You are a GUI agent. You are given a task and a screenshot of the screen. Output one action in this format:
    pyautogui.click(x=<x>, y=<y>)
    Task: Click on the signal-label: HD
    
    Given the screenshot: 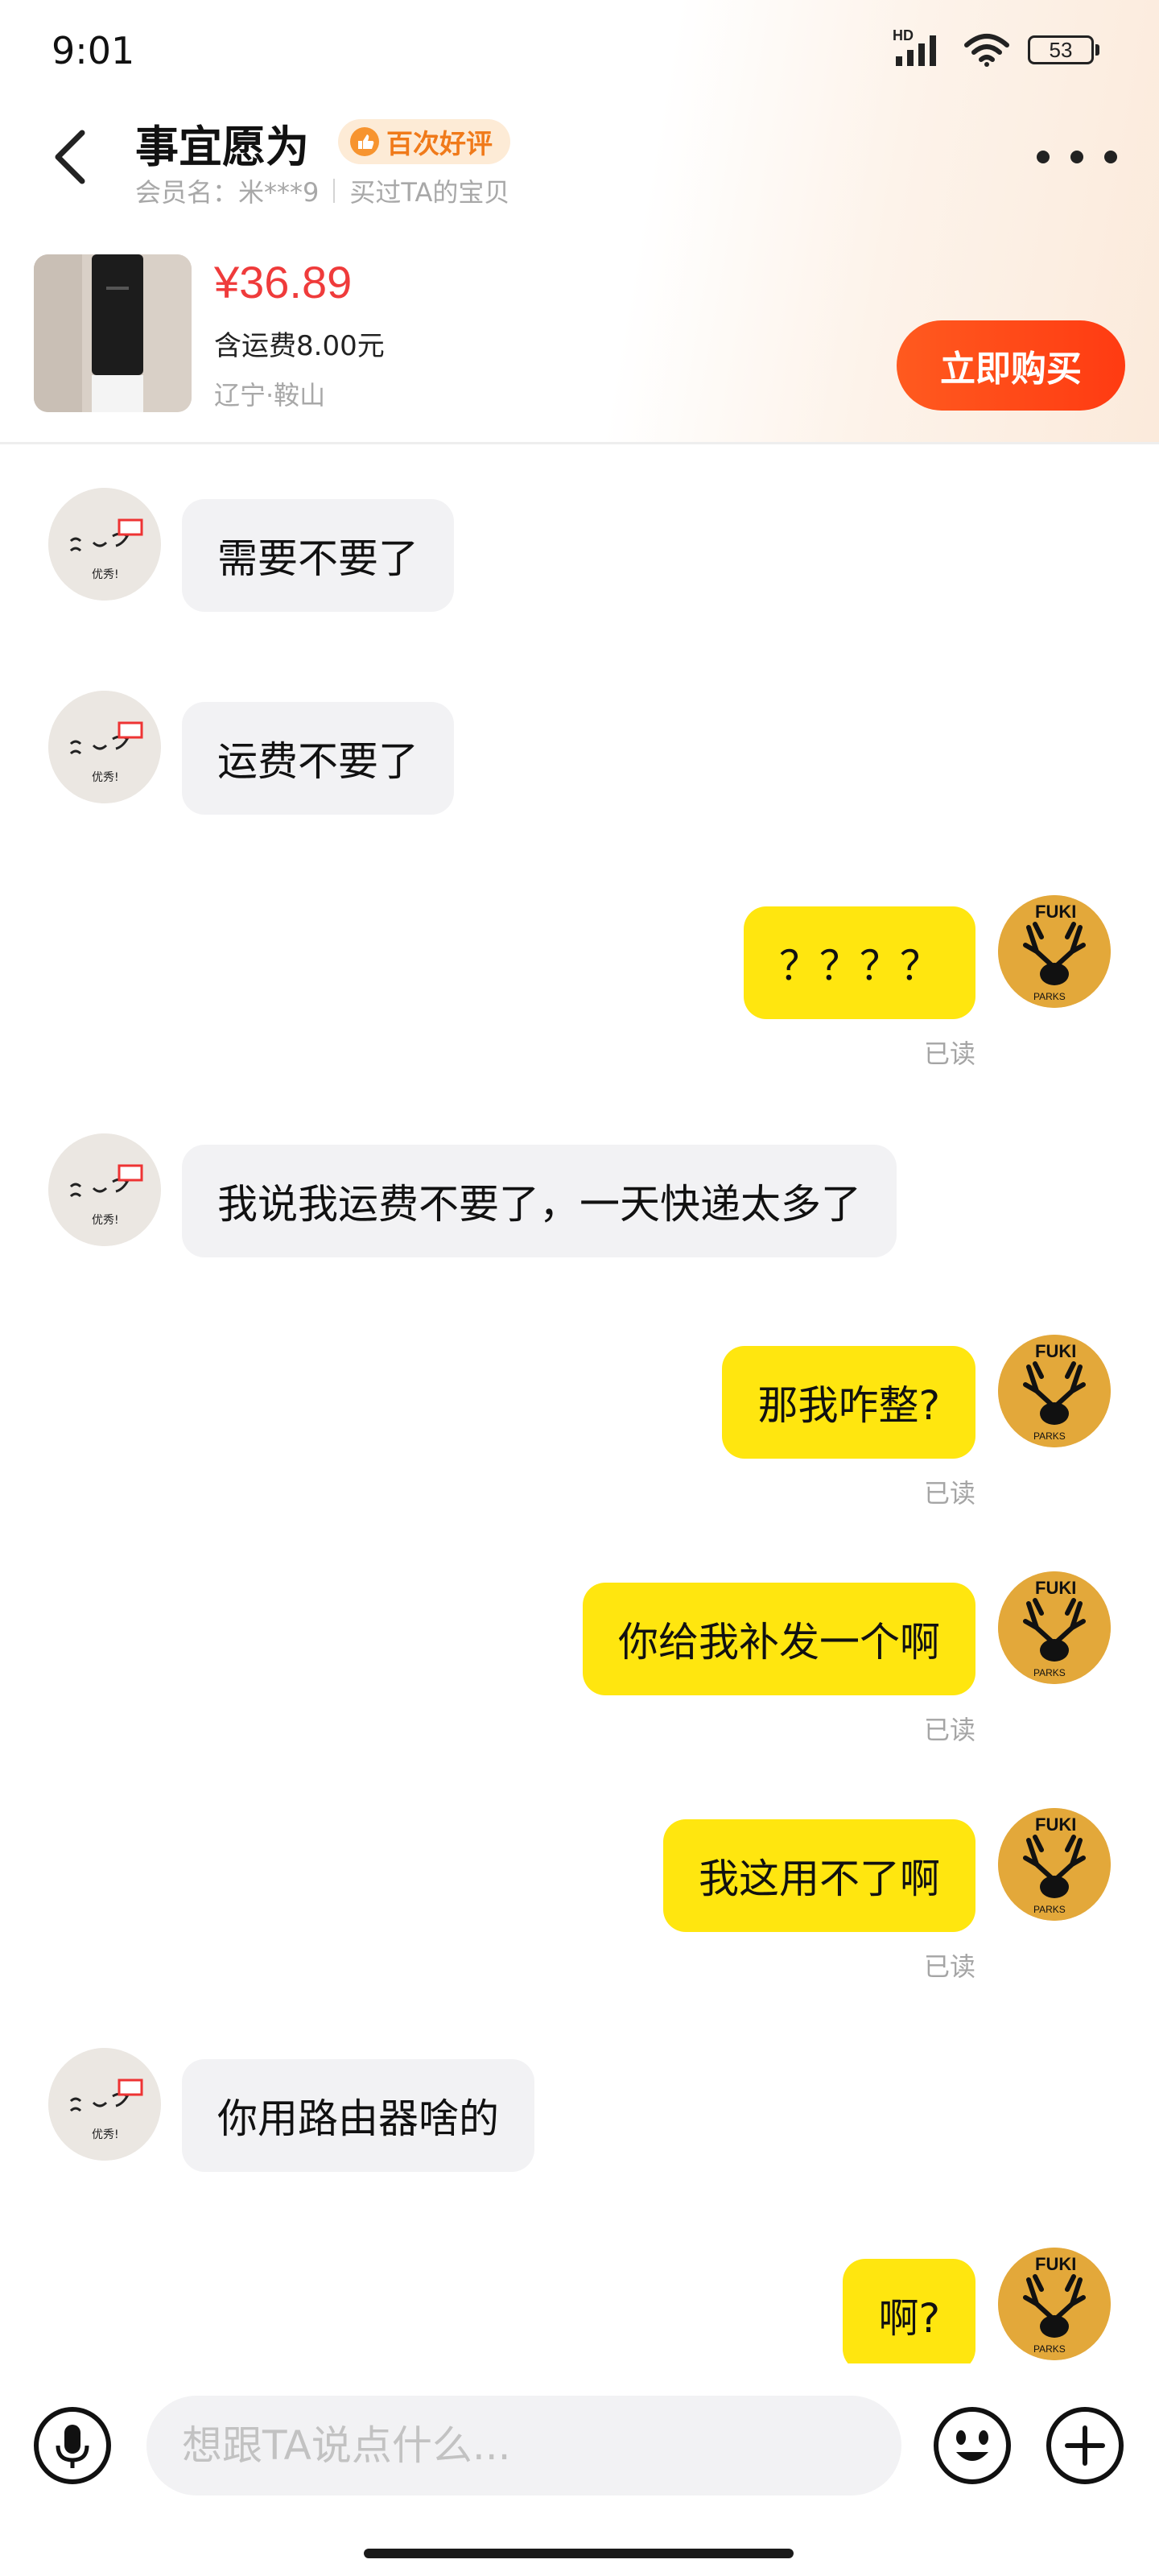 What is the action you would take?
    pyautogui.click(x=903, y=35)
    